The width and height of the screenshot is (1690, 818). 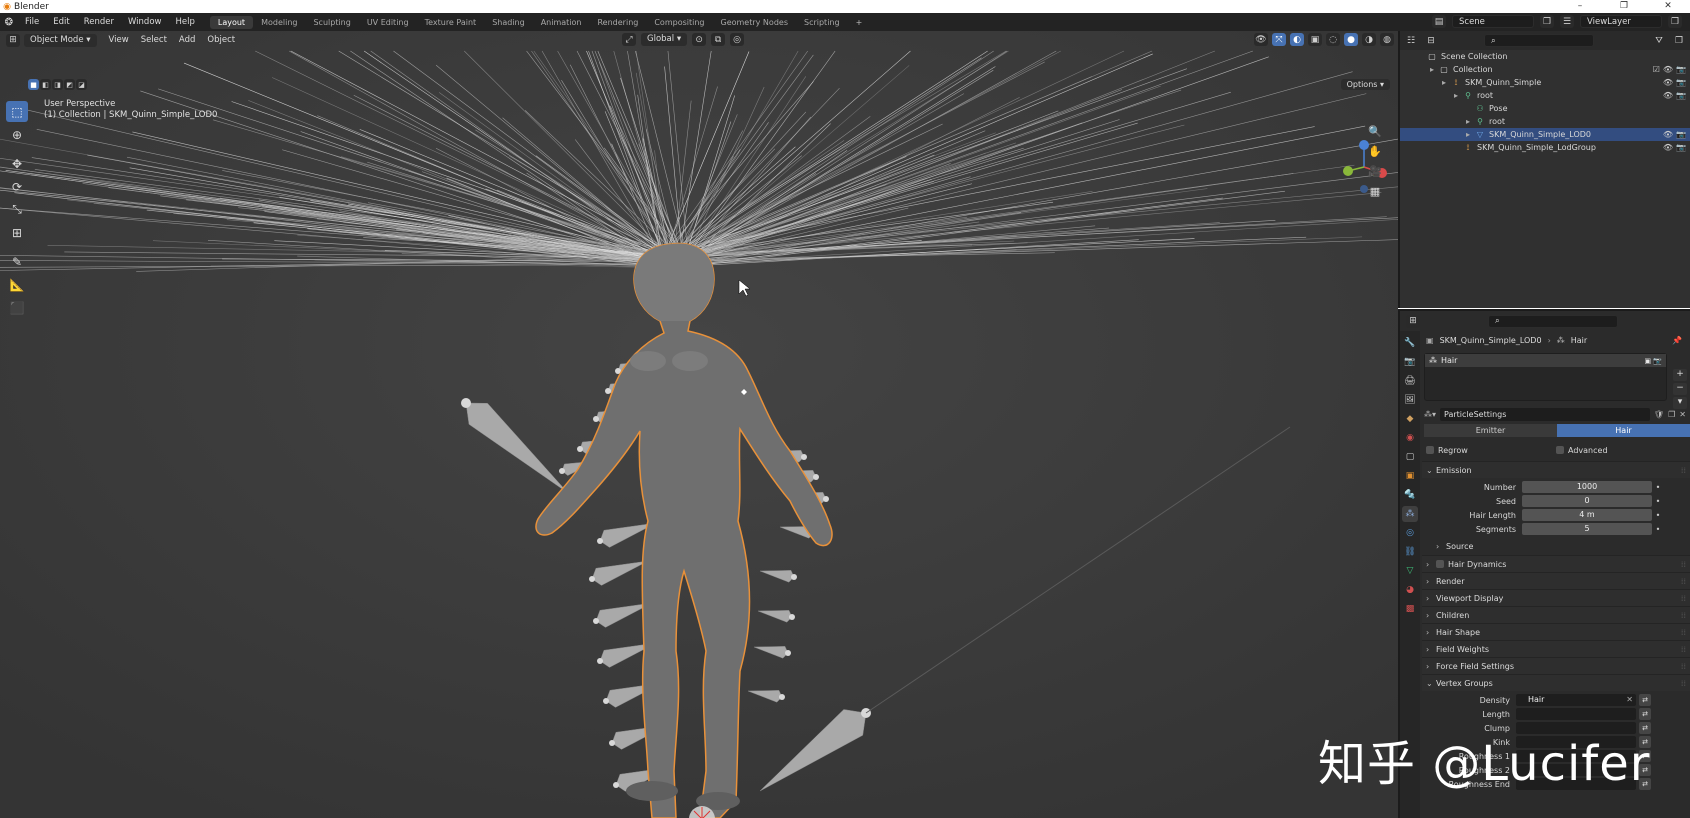 I want to click on tab-shading: Shading, so click(x=508, y=22).